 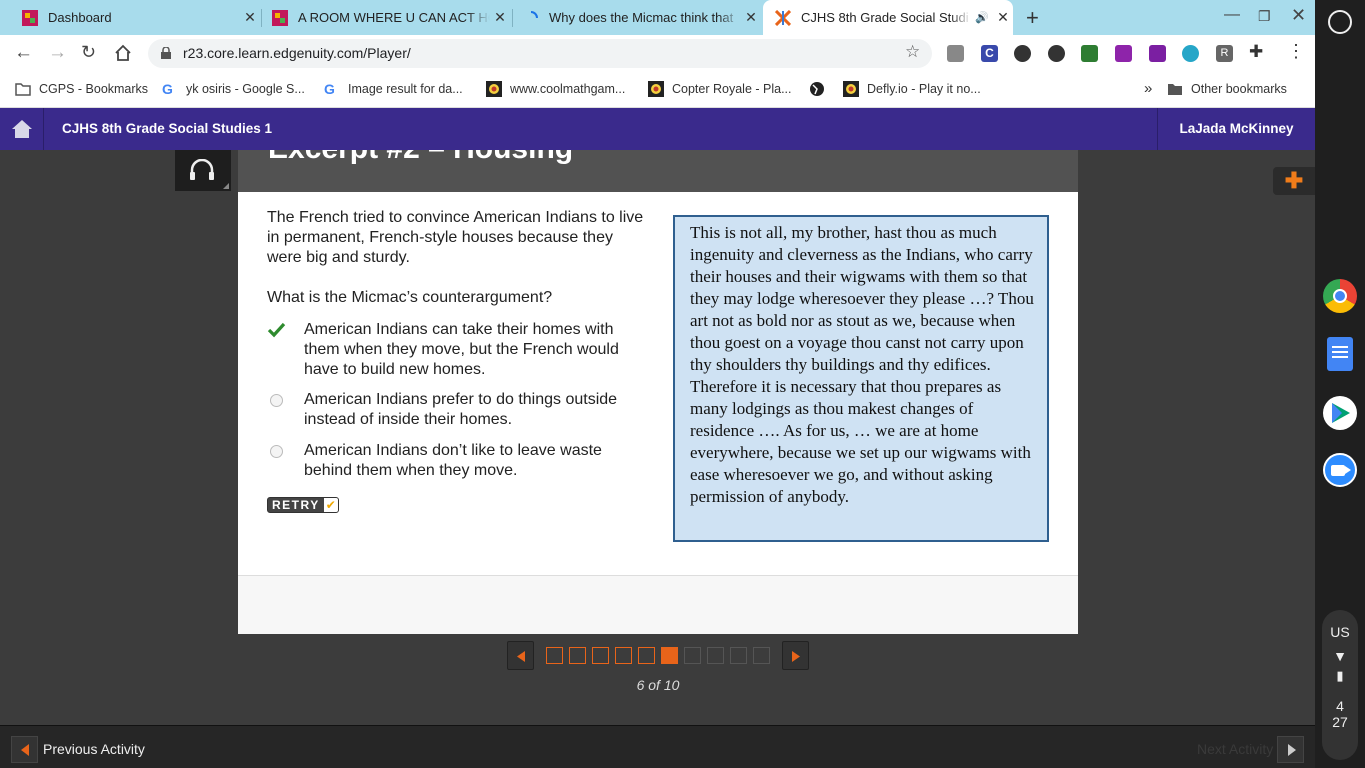 What do you see at coordinates (982, 18) in the screenshot?
I see `speaker-icon: 🔊` at bounding box center [982, 18].